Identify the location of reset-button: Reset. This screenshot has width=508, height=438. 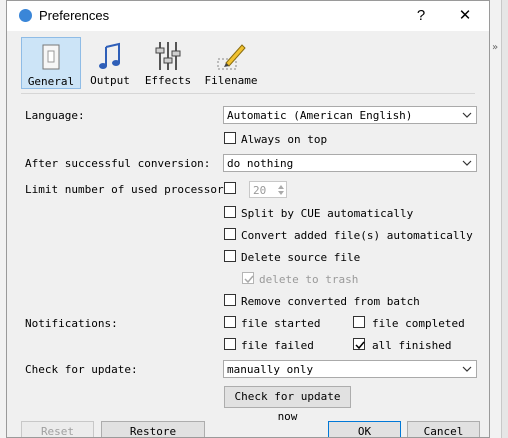
(57, 429).